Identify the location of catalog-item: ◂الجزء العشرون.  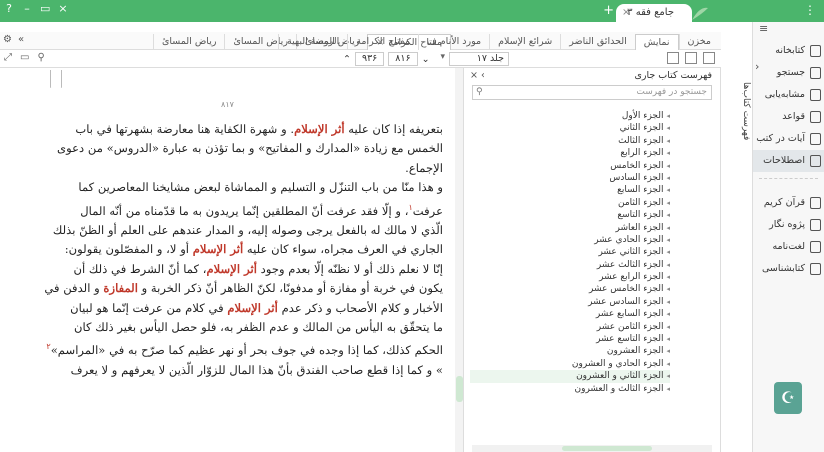
(570, 351).